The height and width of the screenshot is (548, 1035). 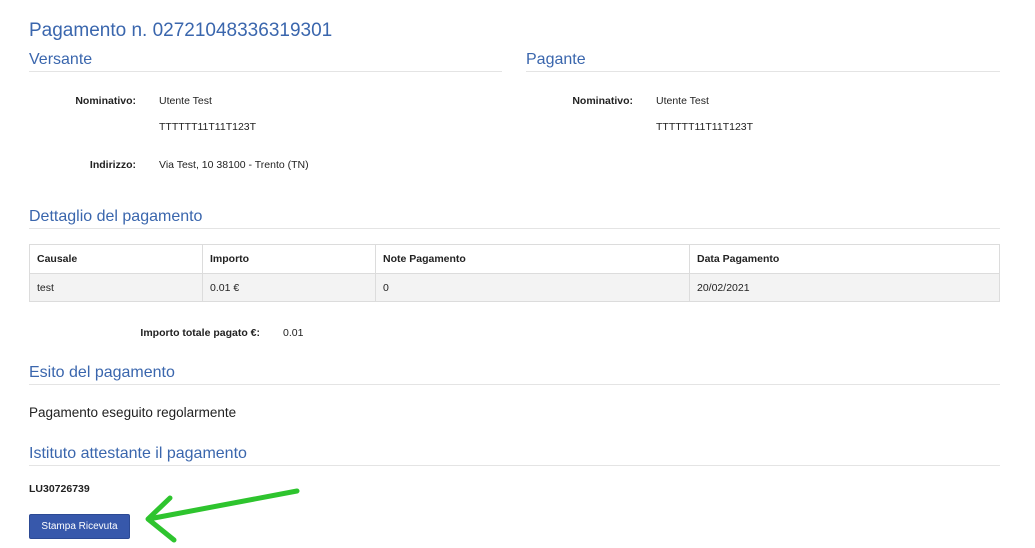 I want to click on versante-indirizzo-value: Via Test, 10 38100 - Trento (TN), so click(x=234, y=165).